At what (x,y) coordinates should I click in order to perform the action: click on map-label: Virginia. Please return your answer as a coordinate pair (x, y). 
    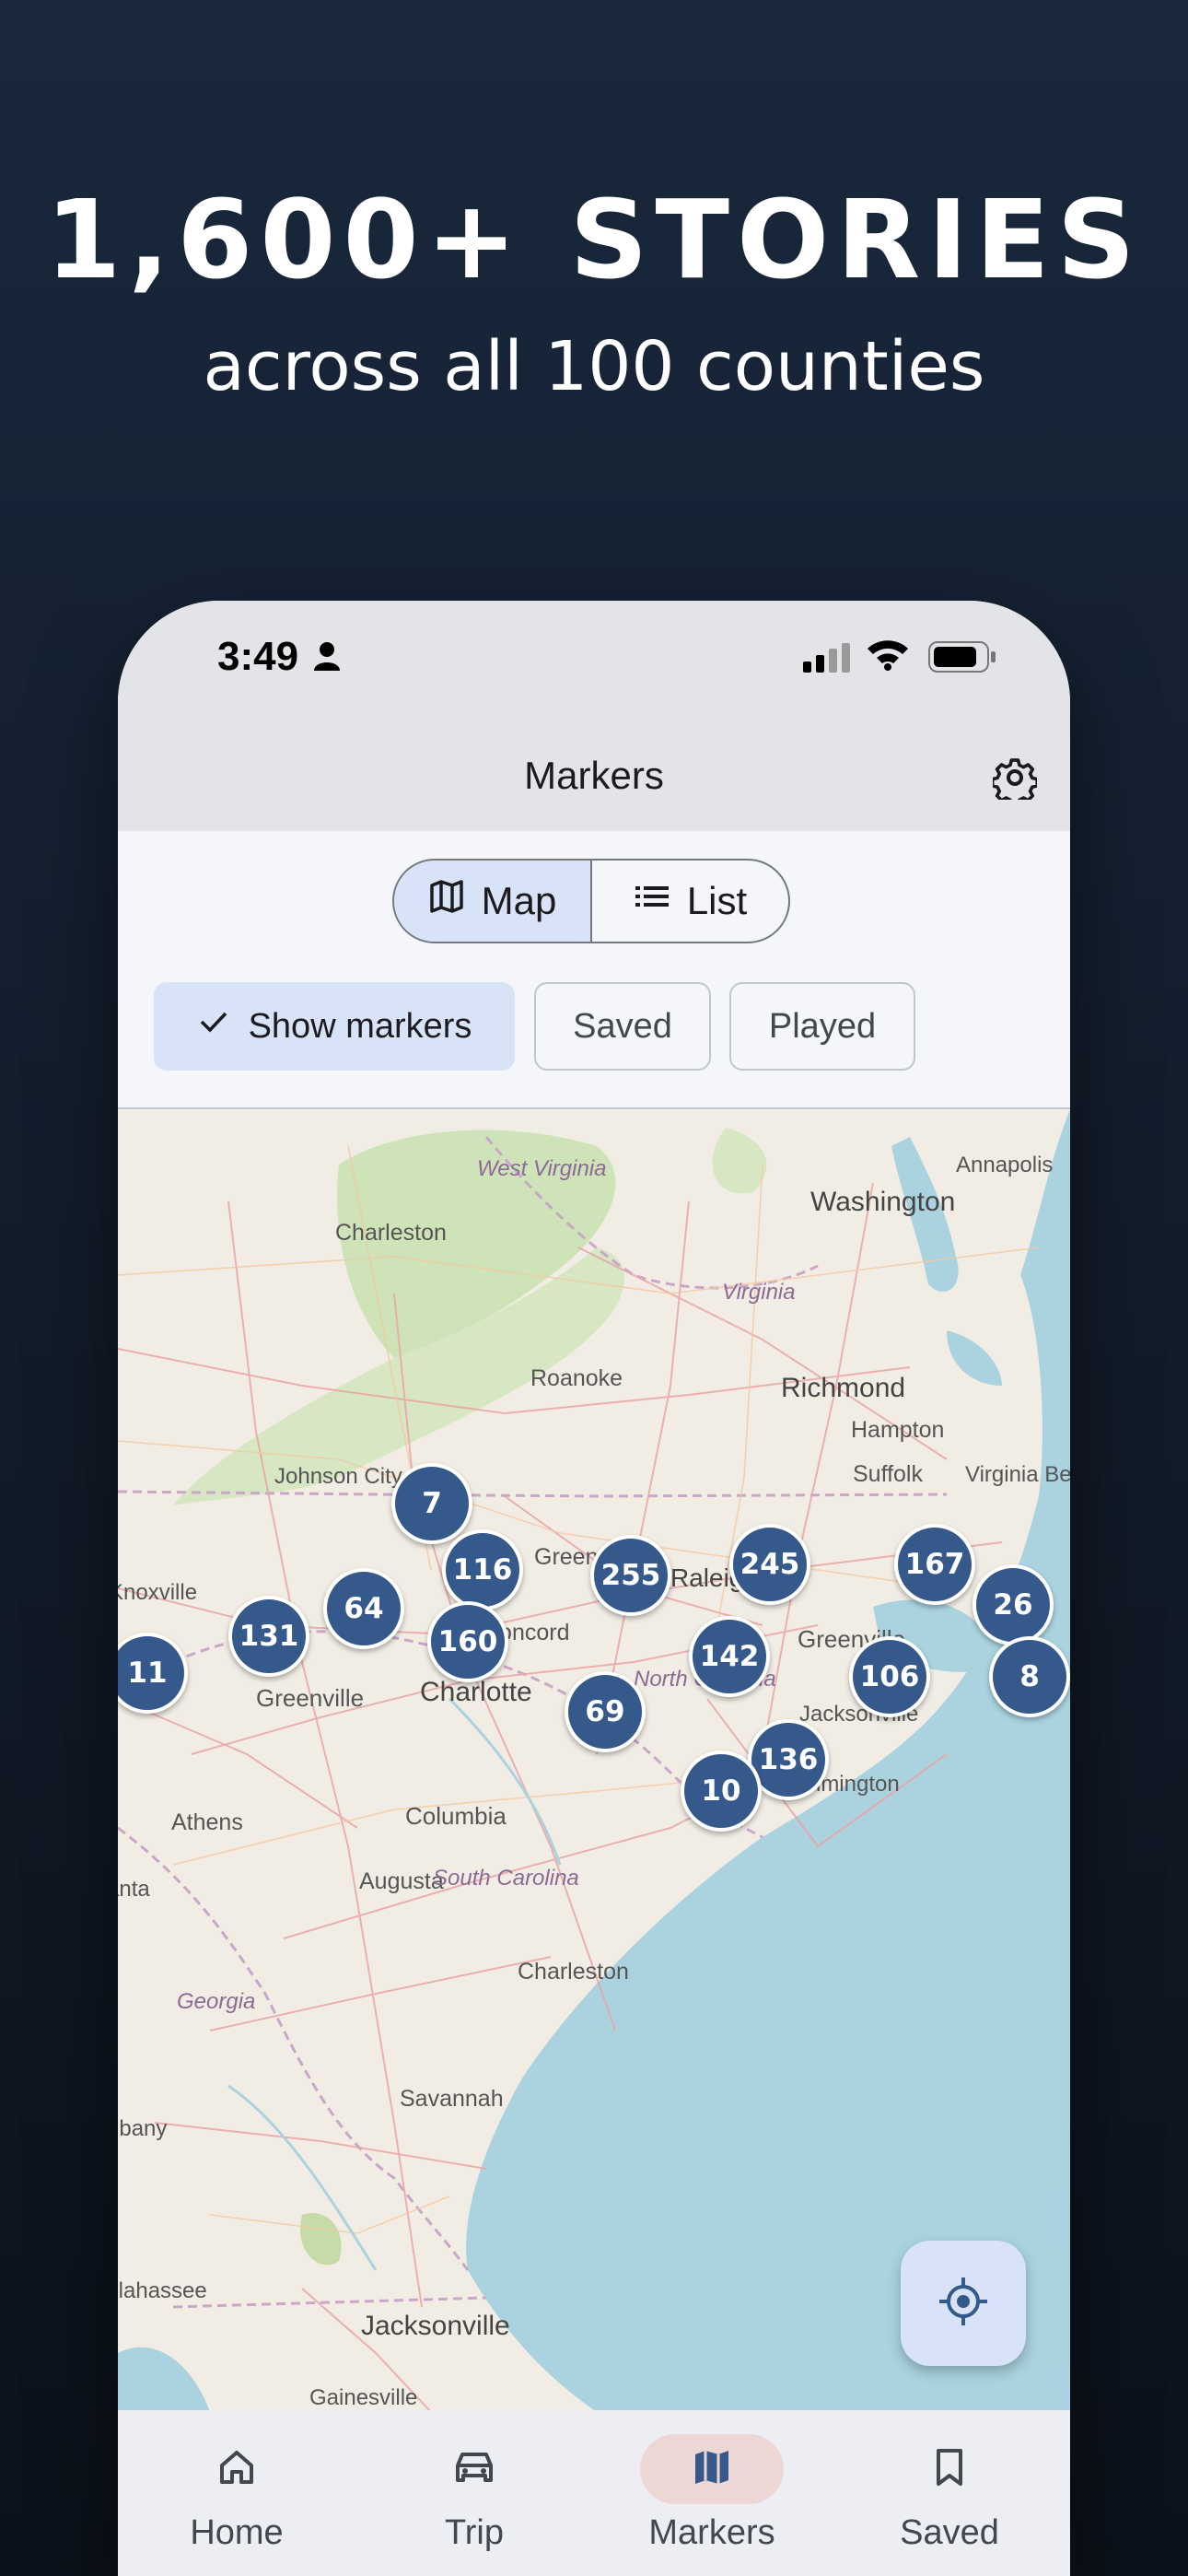
    Looking at the image, I should click on (759, 1292).